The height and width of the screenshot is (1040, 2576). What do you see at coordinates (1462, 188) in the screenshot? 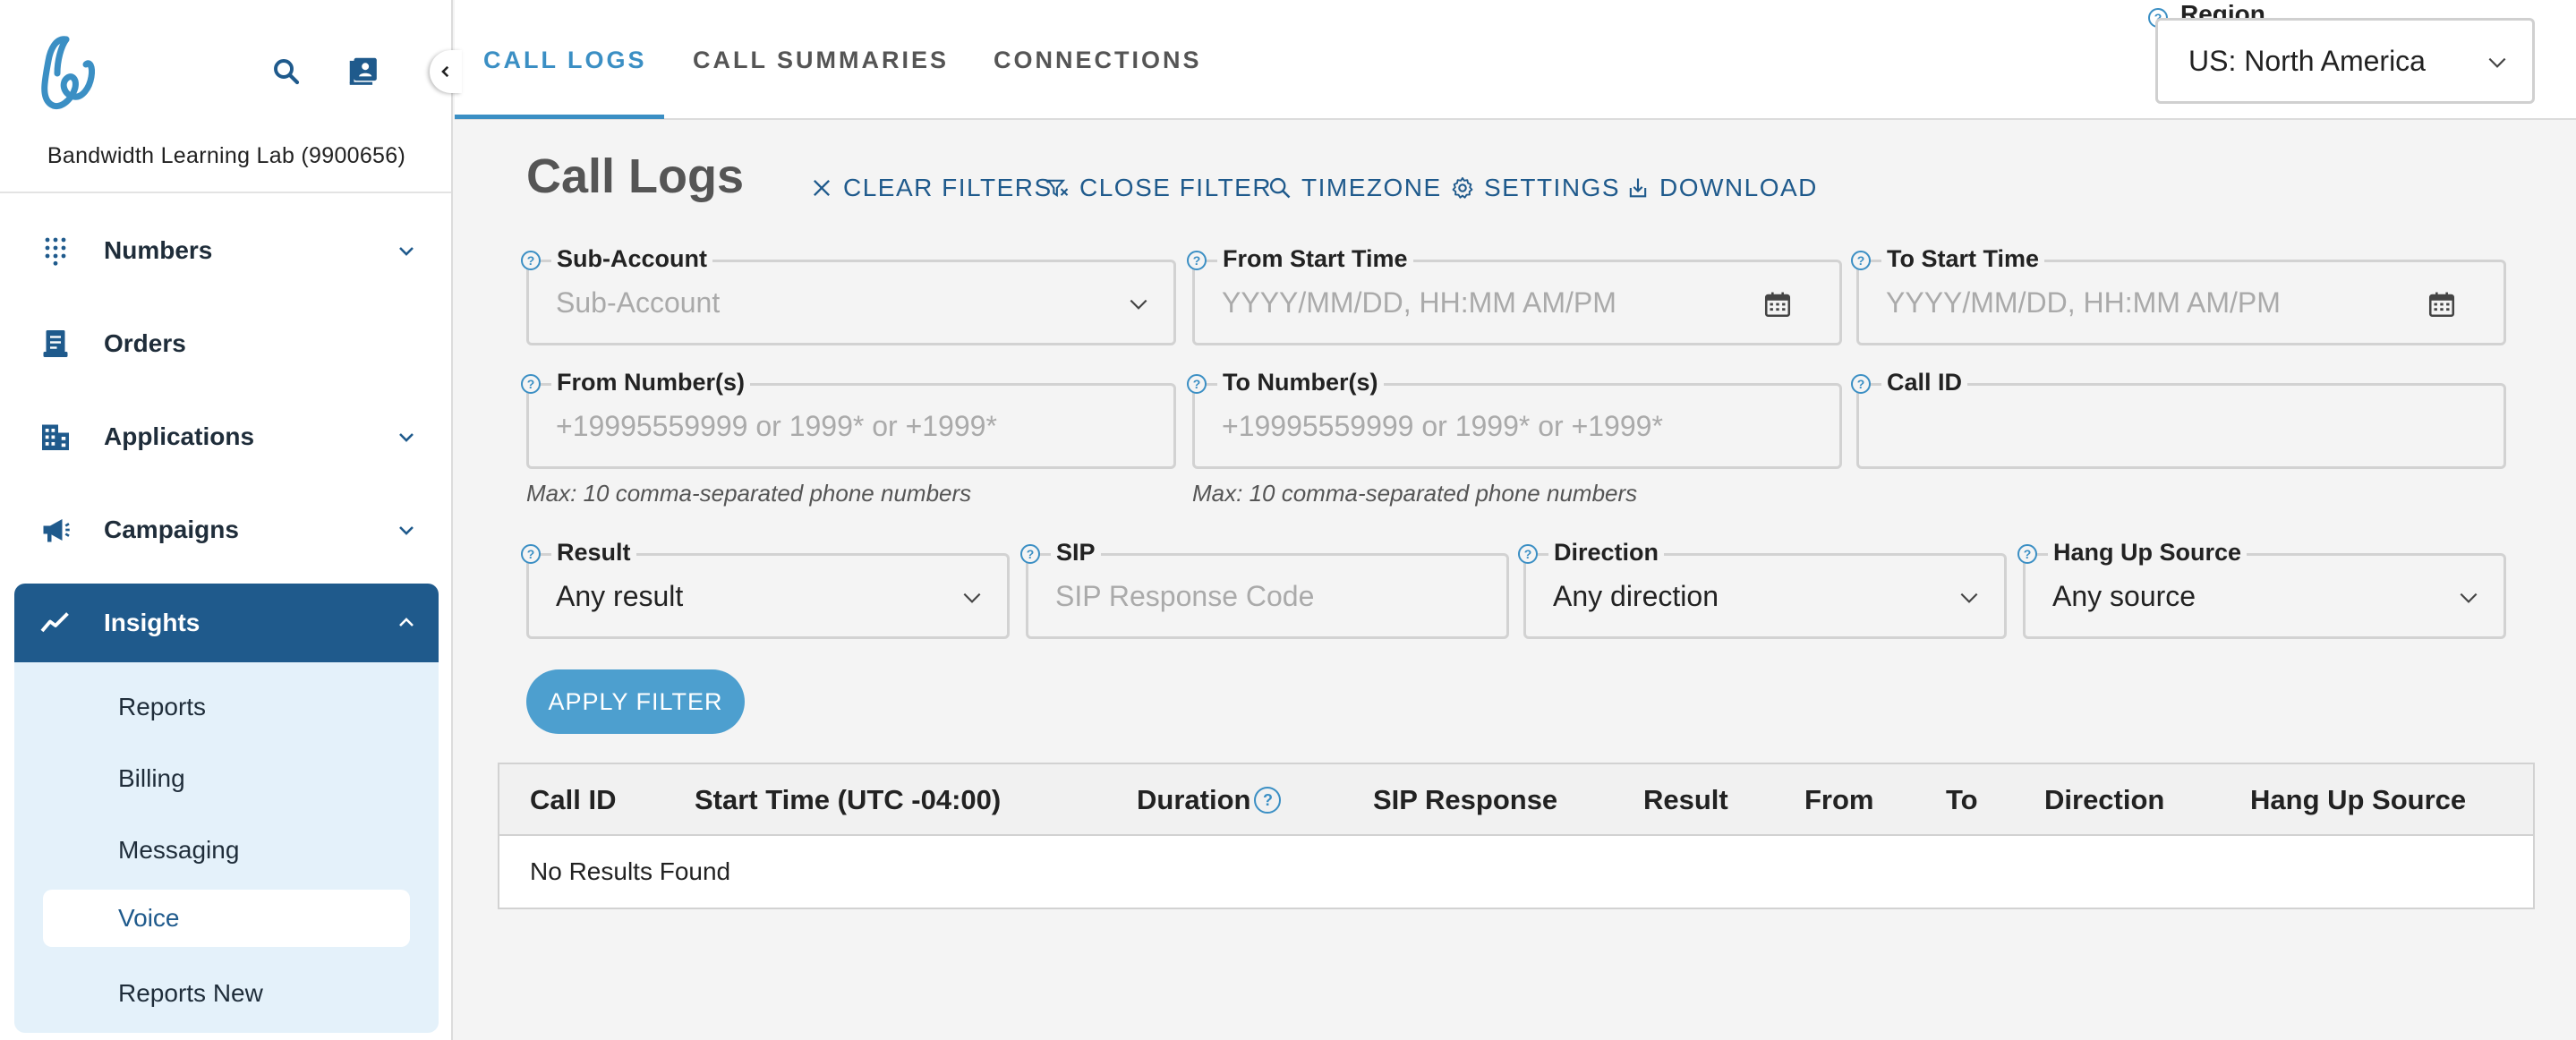
I see `gear-icon` at bounding box center [1462, 188].